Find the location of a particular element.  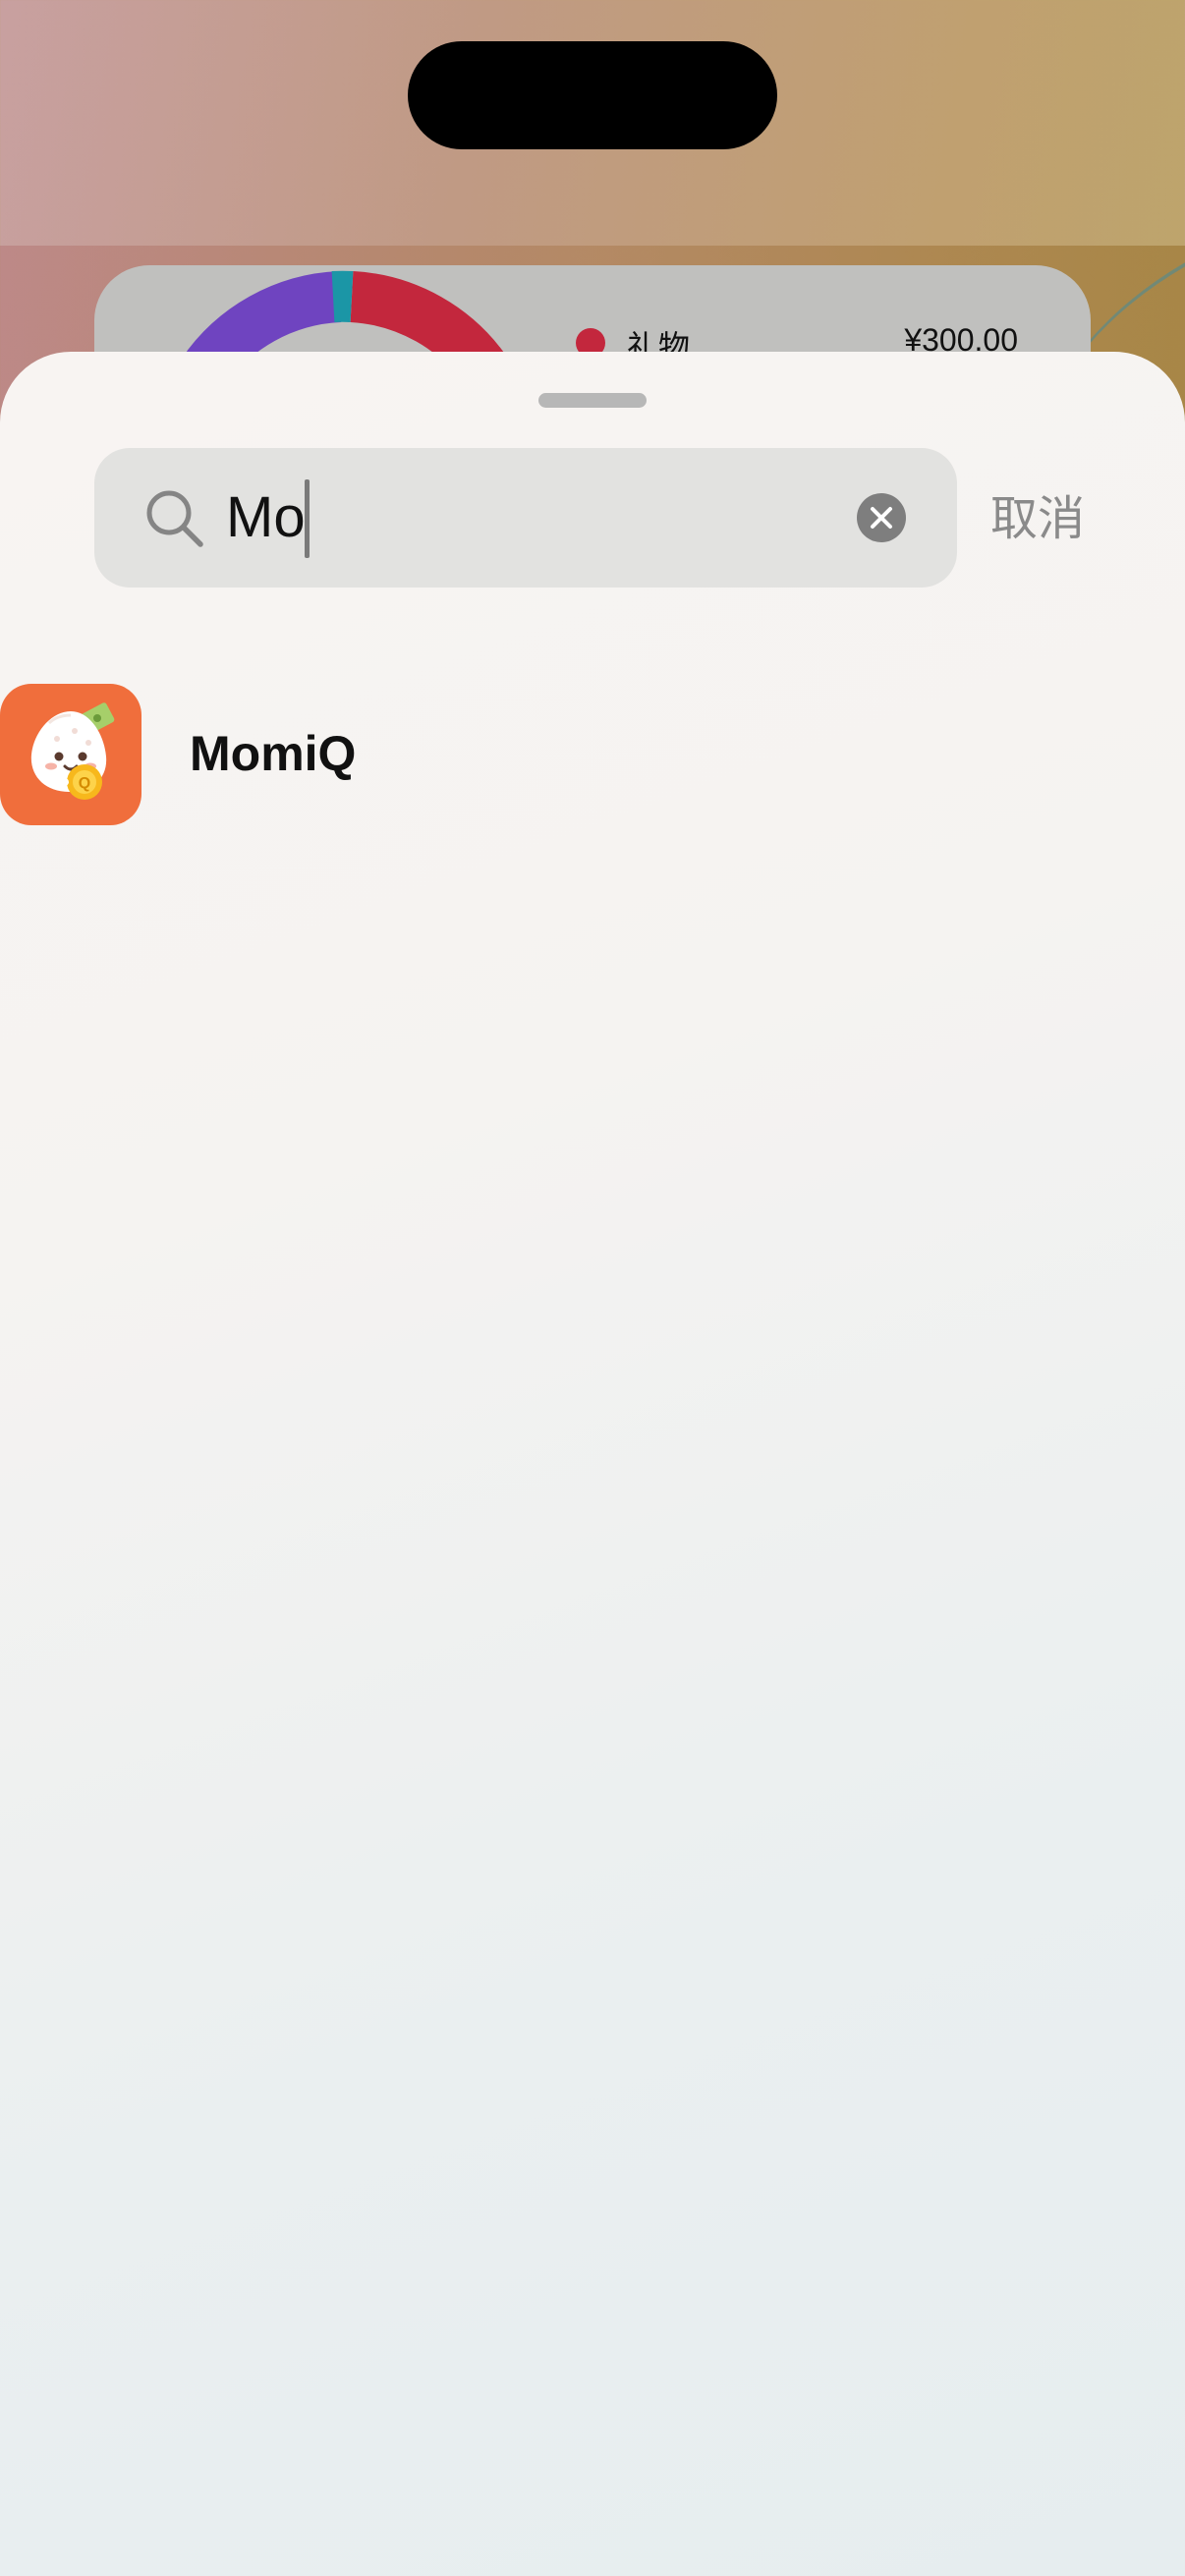

search-input is located at coordinates (570, 517).